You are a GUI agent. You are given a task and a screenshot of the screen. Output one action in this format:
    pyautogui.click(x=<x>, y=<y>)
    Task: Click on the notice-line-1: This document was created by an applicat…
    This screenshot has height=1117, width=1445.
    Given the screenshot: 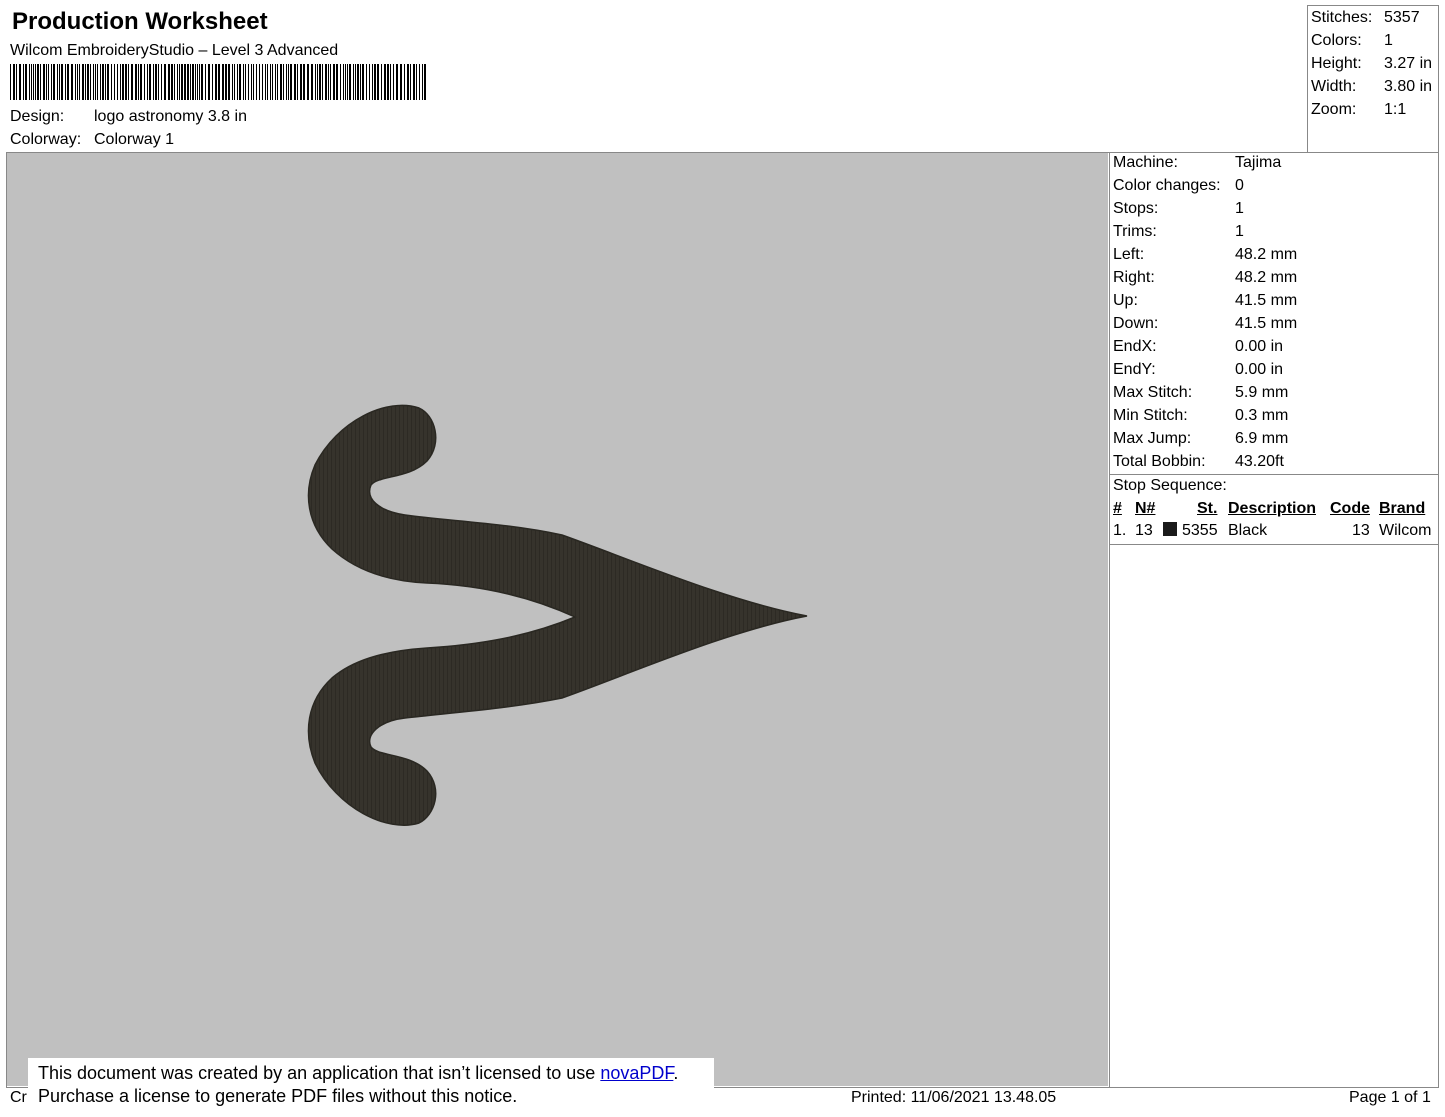 What is the action you would take?
    pyautogui.click(x=358, y=1073)
    